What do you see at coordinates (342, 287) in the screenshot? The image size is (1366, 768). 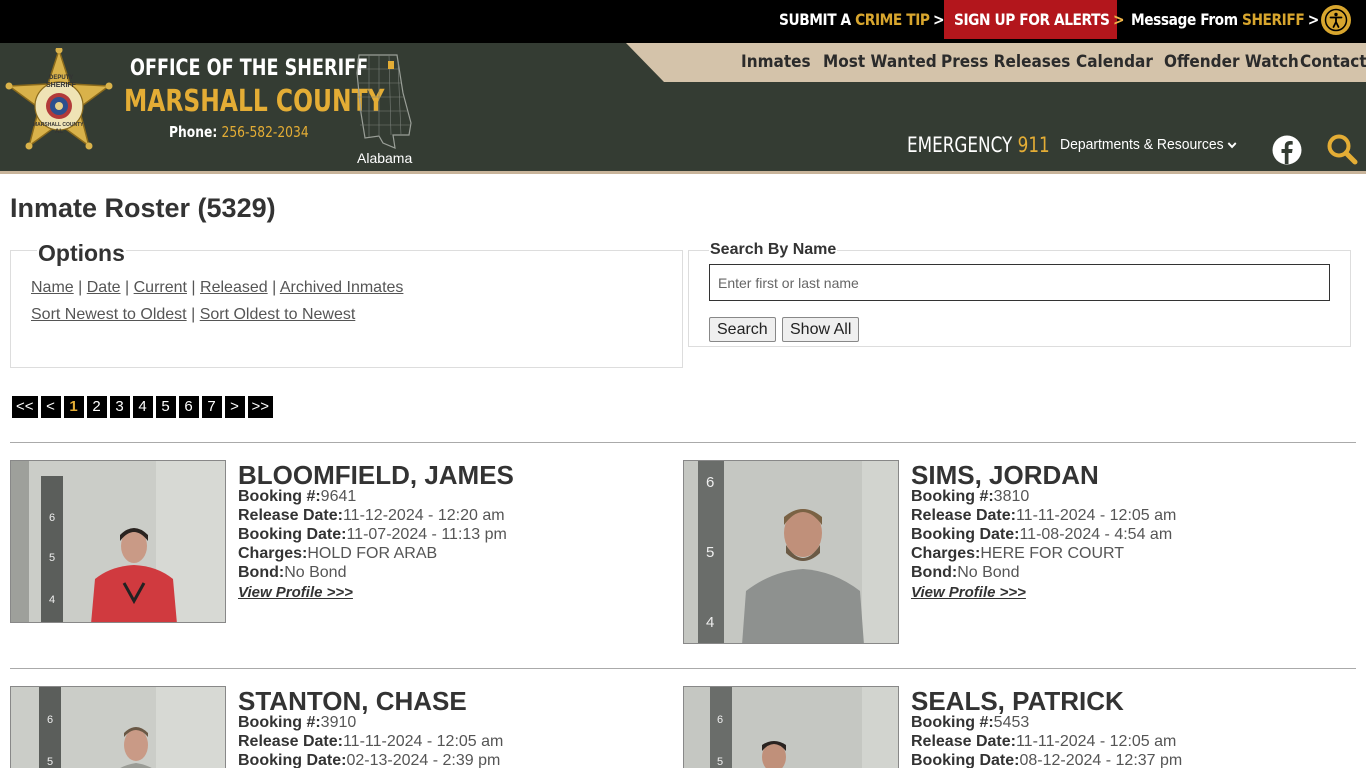 I see `archived-inmates-link: Archived Inmates` at bounding box center [342, 287].